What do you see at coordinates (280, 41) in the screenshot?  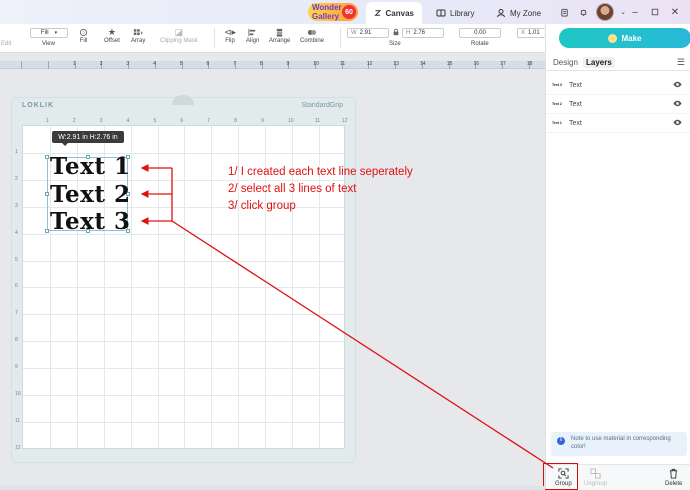 I see `arrange-label: Arrange` at bounding box center [280, 41].